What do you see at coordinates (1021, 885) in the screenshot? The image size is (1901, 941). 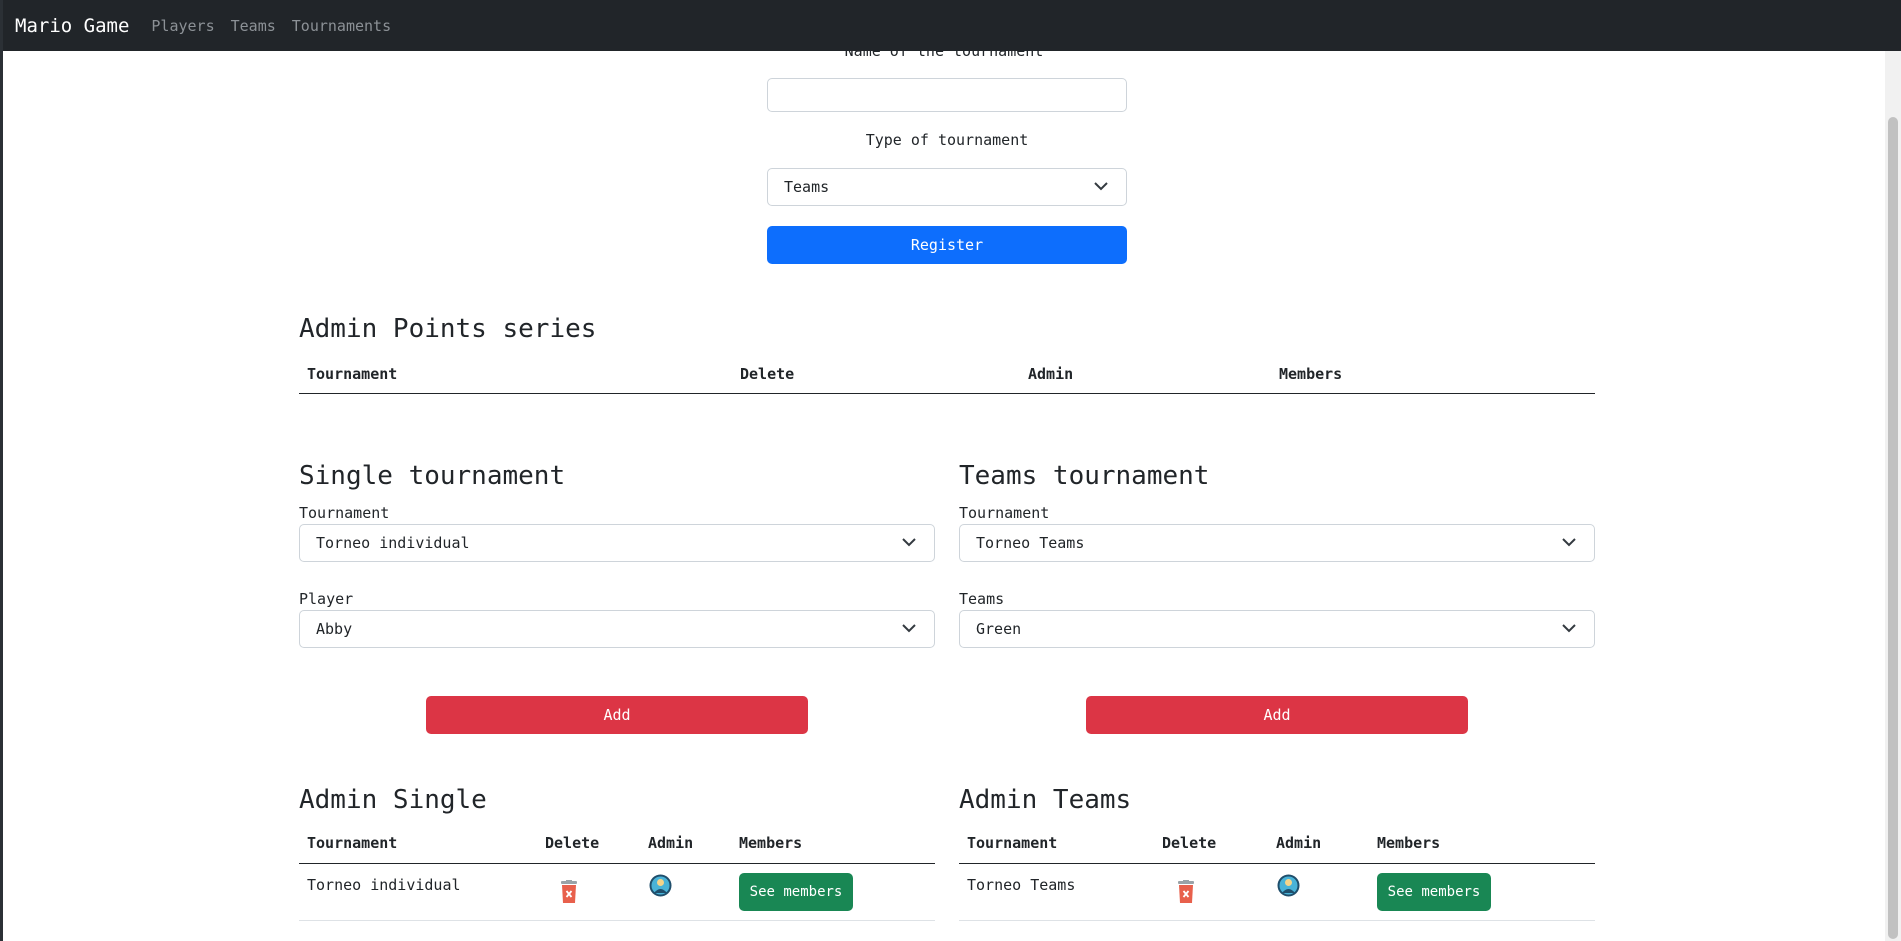 I see `teams-row-tournament: Torneo Teams` at bounding box center [1021, 885].